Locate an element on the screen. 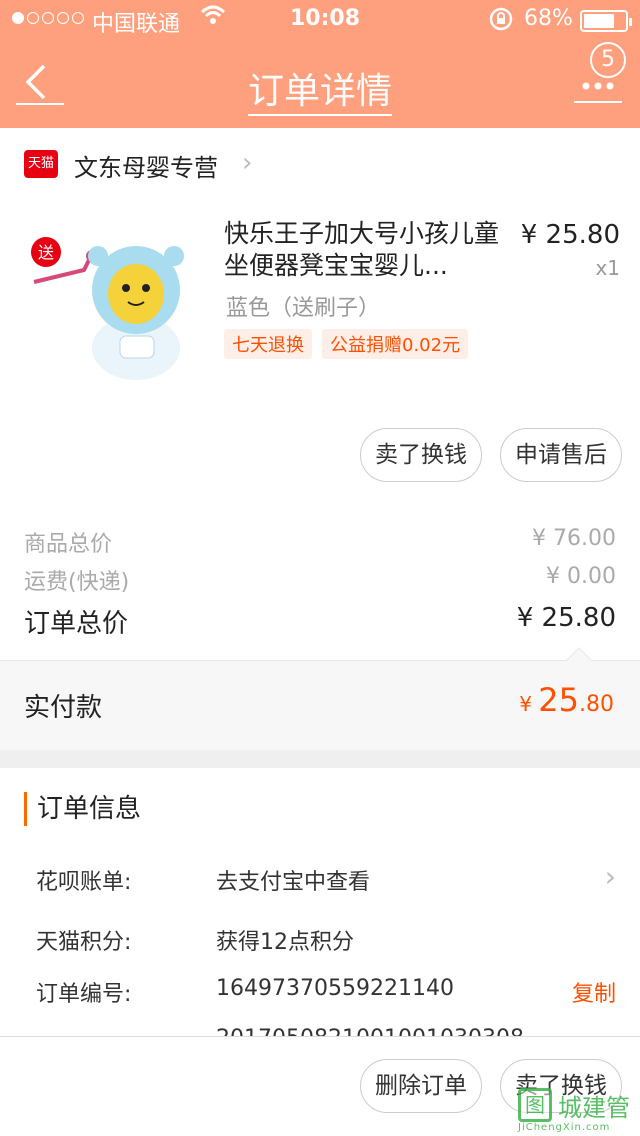 Image resolution: width=640 pixels, height=1136 pixels. copy-order-number-button: 复制 is located at coordinates (594, 992).